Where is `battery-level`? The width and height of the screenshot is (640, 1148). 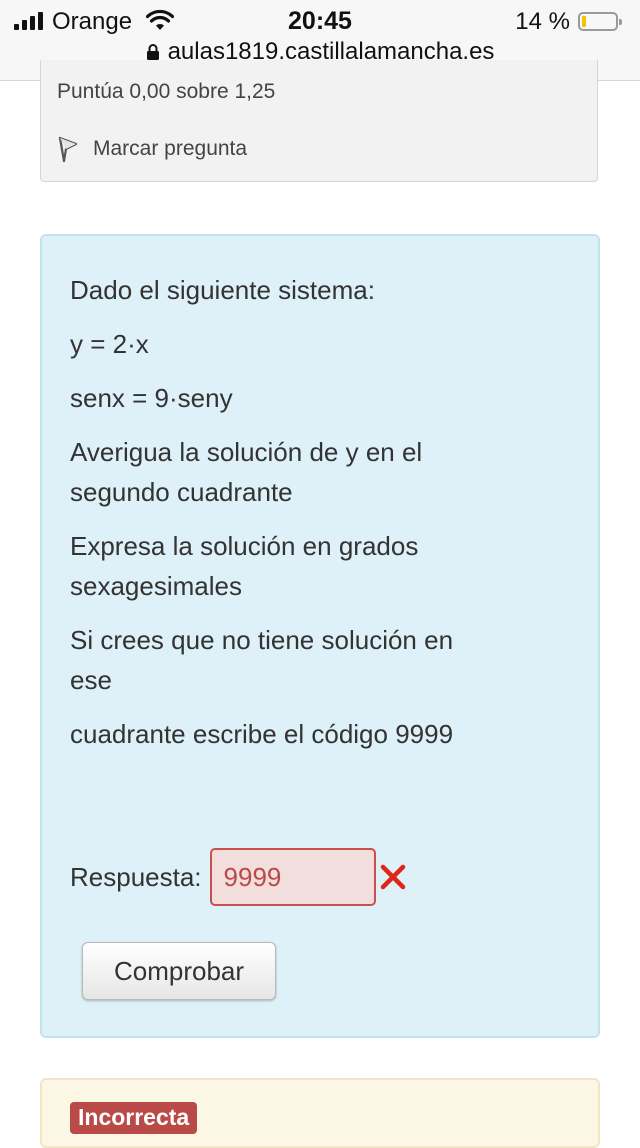 battery-level is located at coordinates (584, 21).